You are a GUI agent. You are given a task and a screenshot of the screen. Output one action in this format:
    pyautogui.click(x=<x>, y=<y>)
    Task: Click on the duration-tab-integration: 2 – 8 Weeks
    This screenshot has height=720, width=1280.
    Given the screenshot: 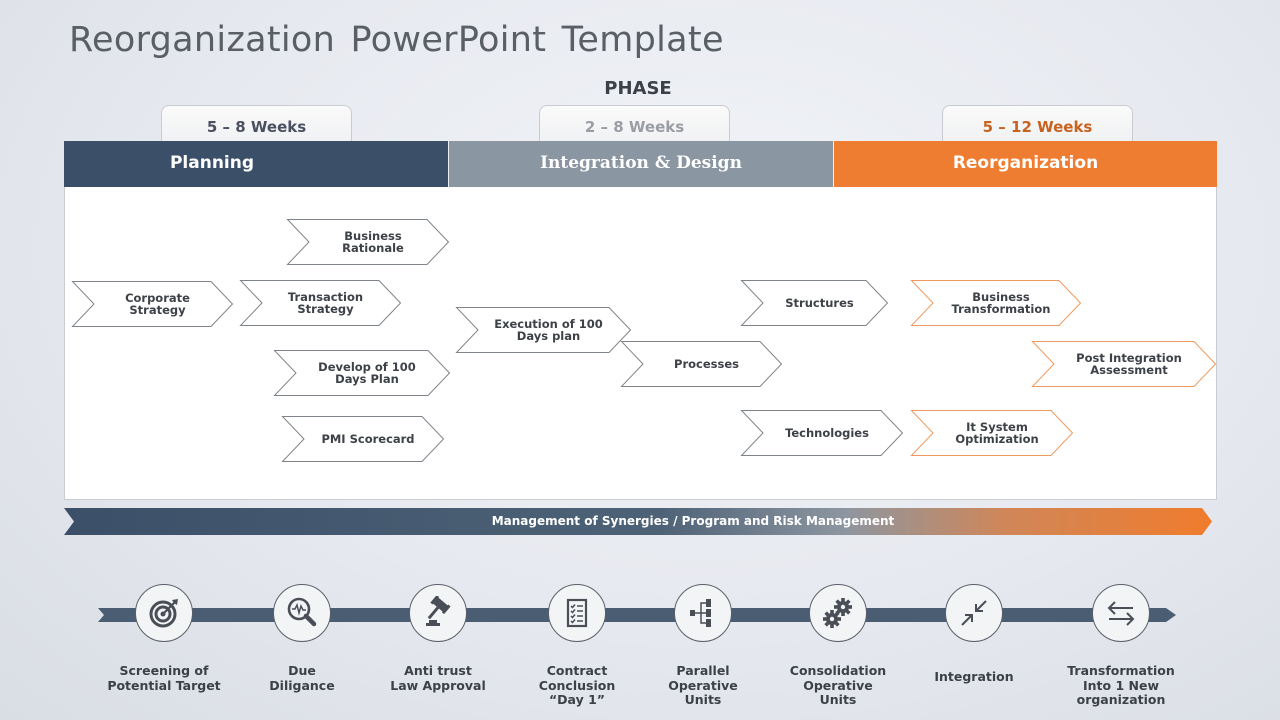 What is the action you would take?
    pyautogui.click(x=634, y=124)
    